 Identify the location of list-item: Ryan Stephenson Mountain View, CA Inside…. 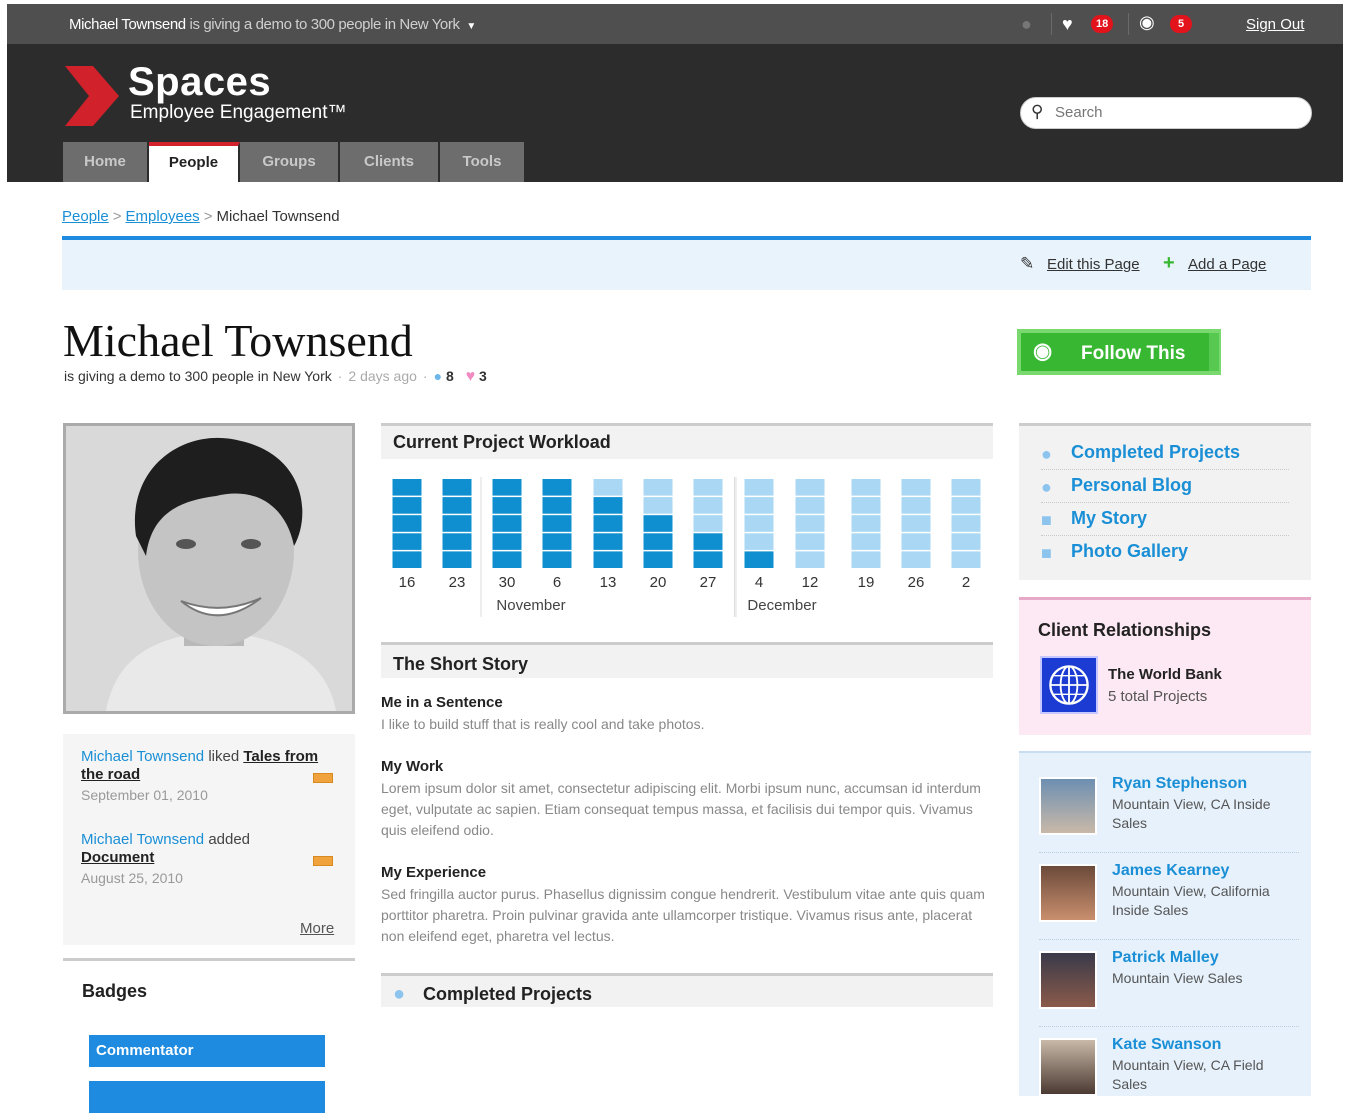
(1169, 813).